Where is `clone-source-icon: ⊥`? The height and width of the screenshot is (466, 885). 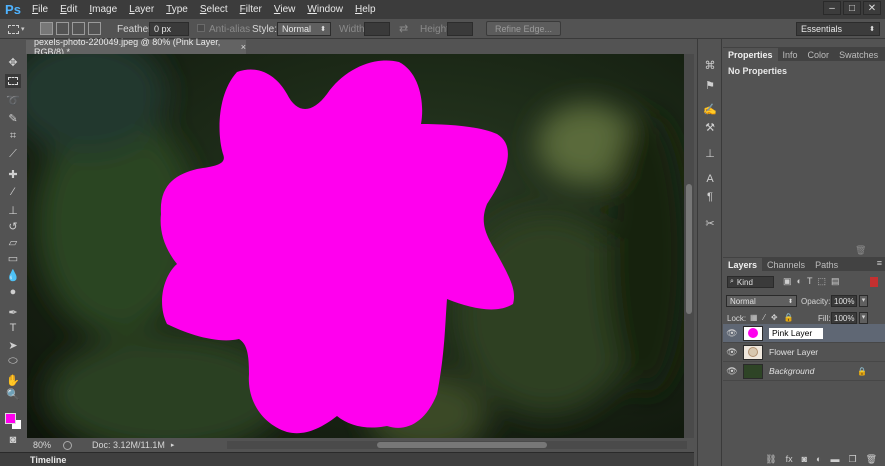 clone-source-icon: ⊥ is located at coordinates (710, 153).